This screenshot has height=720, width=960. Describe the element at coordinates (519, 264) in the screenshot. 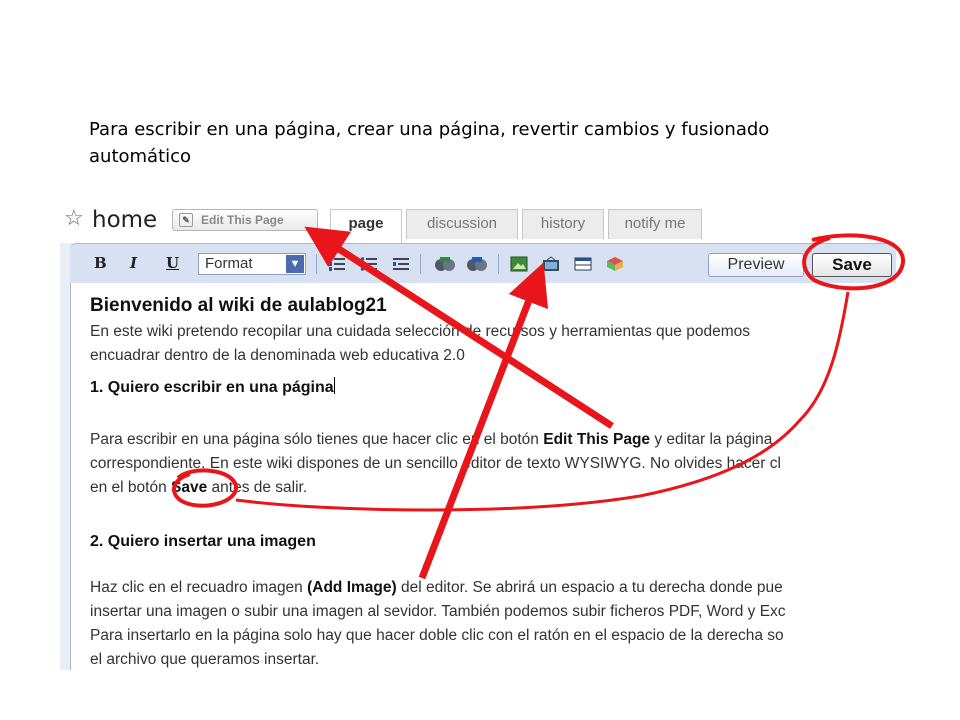

I see `image-icon` at that location.